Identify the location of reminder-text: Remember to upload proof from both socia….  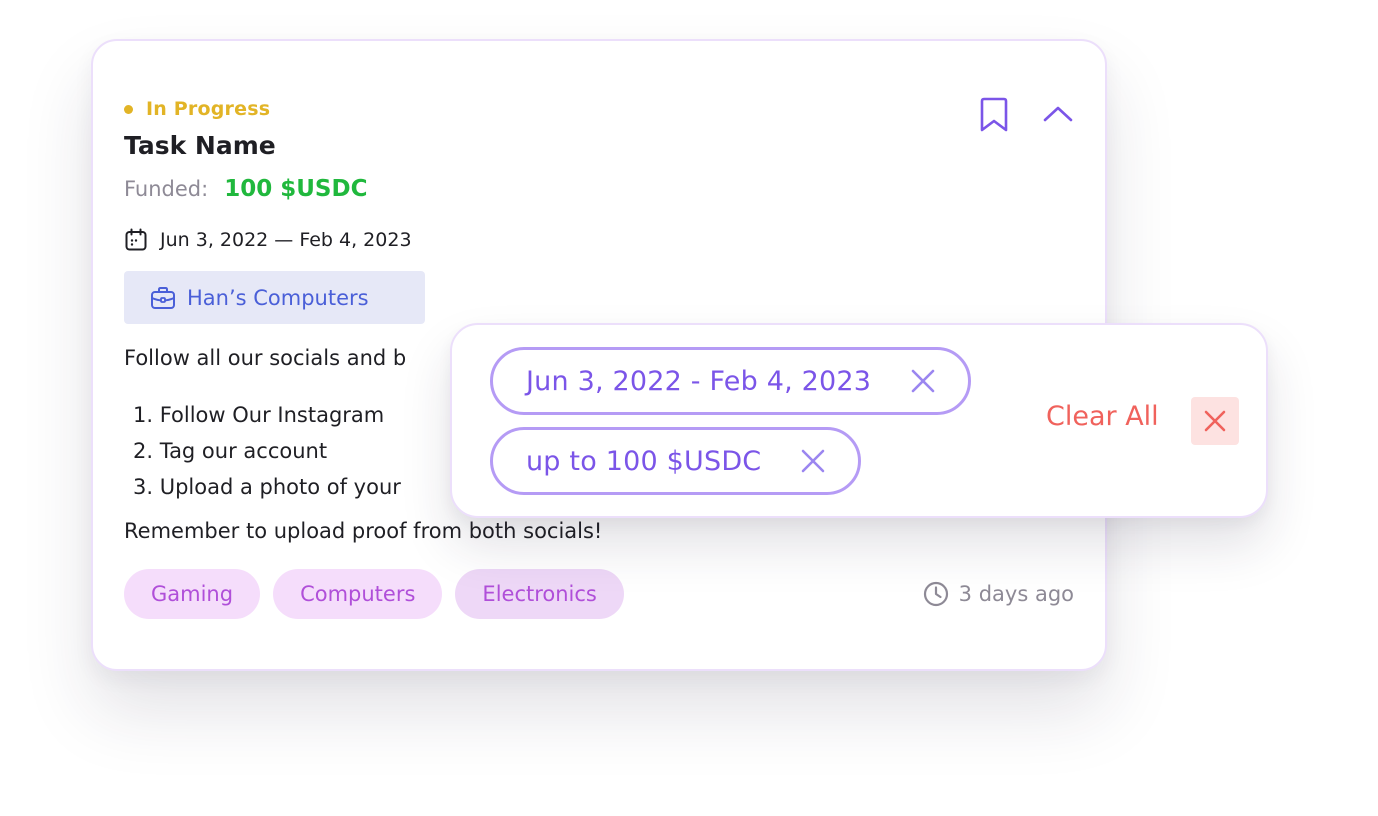
(363, 531).